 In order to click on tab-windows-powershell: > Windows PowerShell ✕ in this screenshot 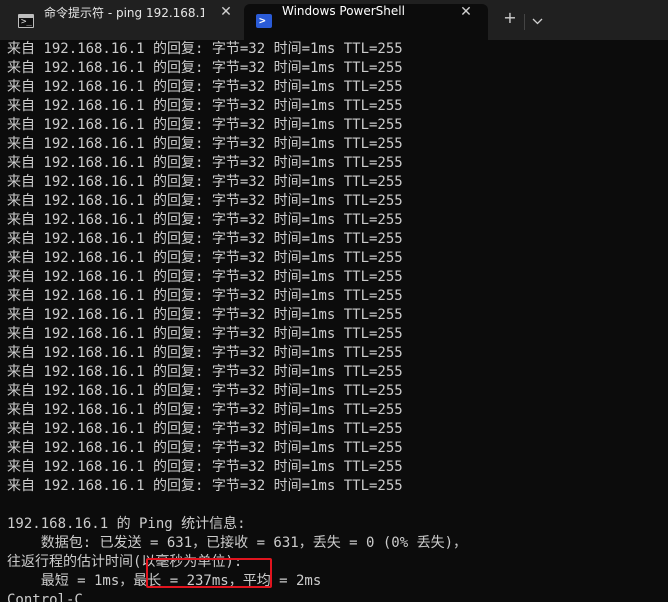, I will do `click(366, 22)`.